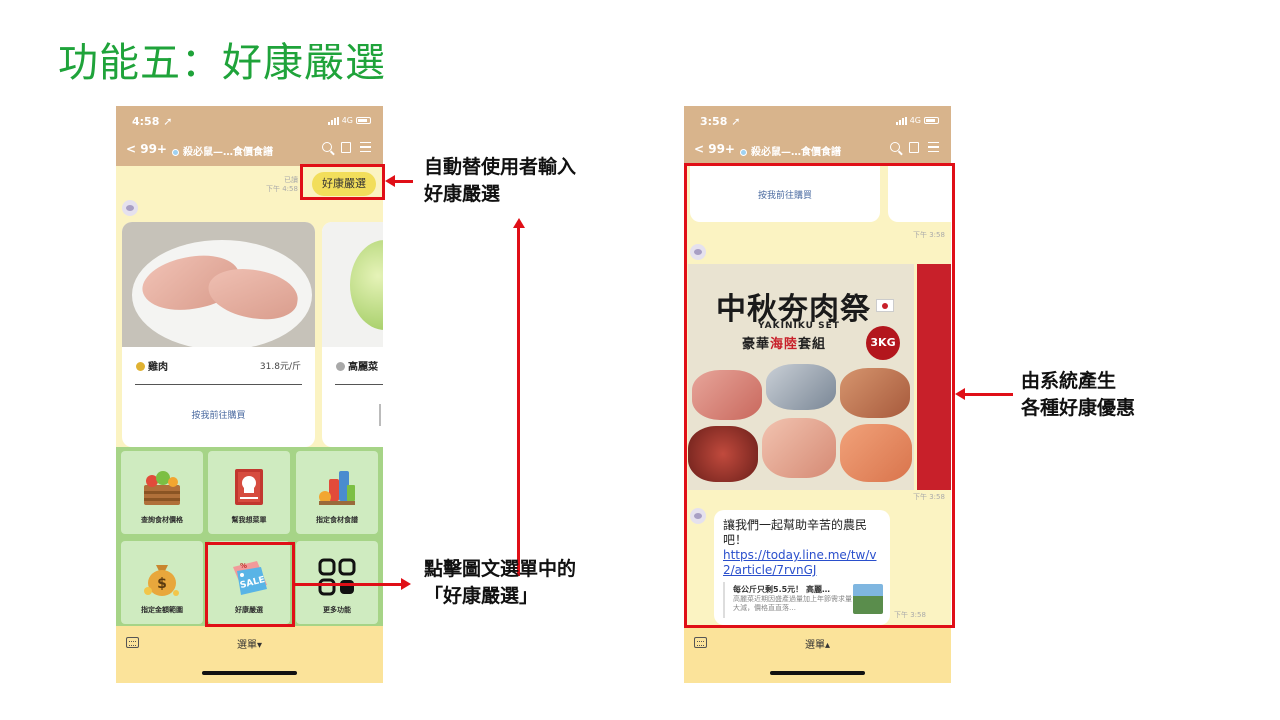 Image resolution: width=1280 pixels, height=720 pixels. Describe the element at coordinates (342, 182) in the screenshot. I see `highlight-sent-message` at that location.